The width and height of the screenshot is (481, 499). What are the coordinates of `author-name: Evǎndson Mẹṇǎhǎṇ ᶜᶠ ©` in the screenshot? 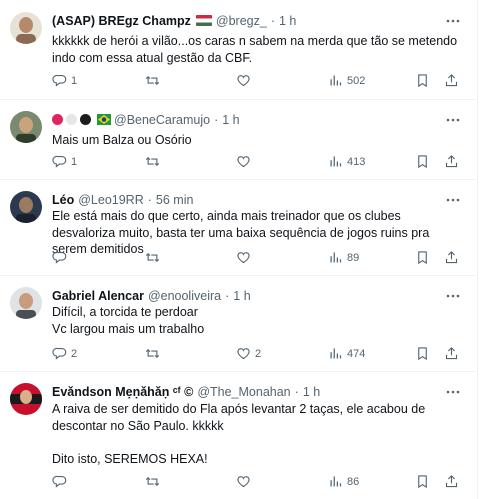 It's located at (122, 392).